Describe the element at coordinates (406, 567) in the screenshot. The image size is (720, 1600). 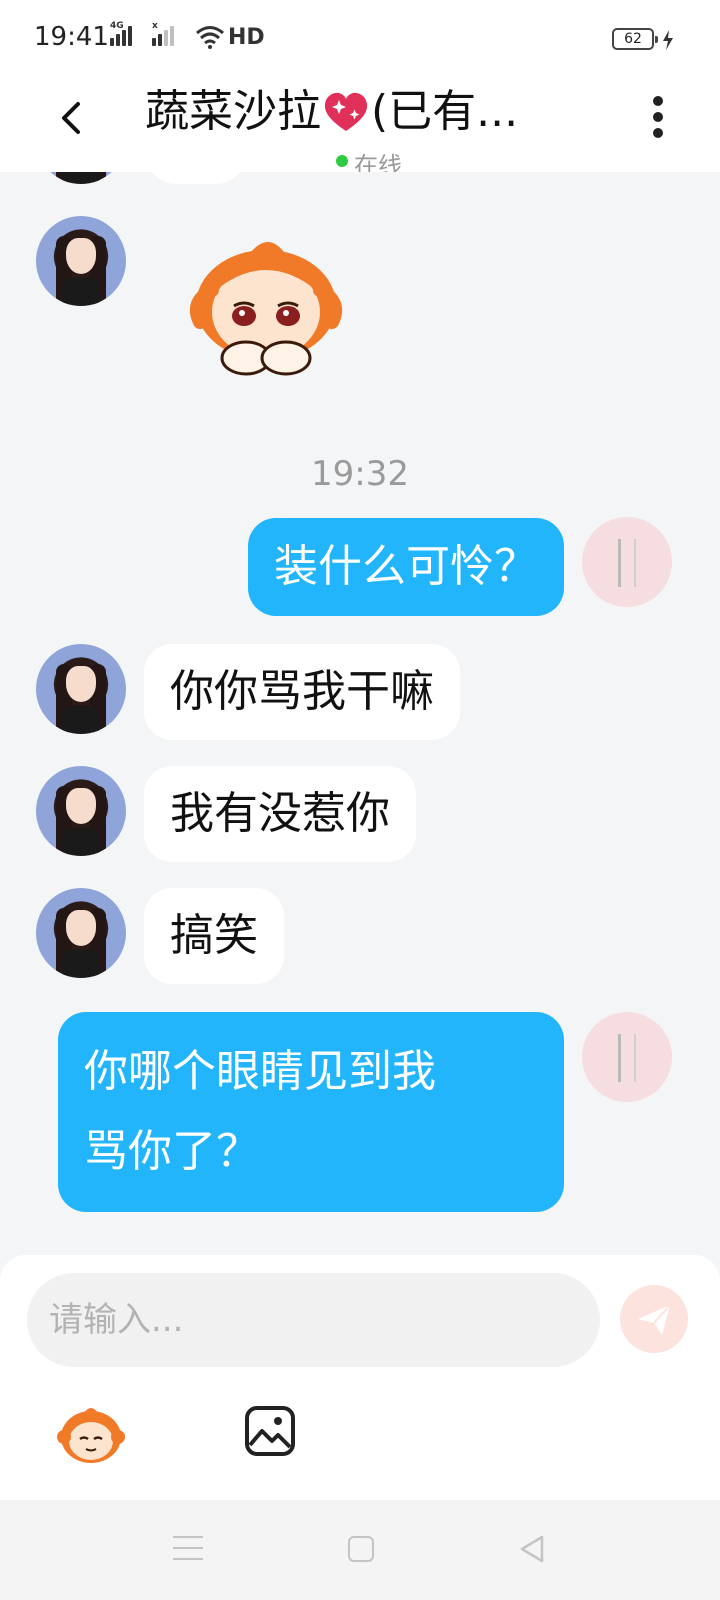
I see `message-bubble-outgoing: 装什么可怜？` at that location.